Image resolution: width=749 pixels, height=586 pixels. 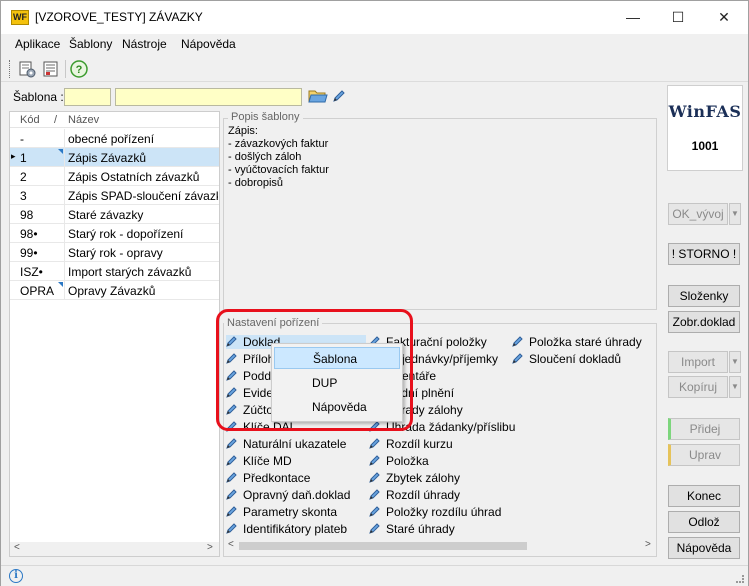 I want to click on setting-item: Položka staré úhrady, so click(x=577, y=342).